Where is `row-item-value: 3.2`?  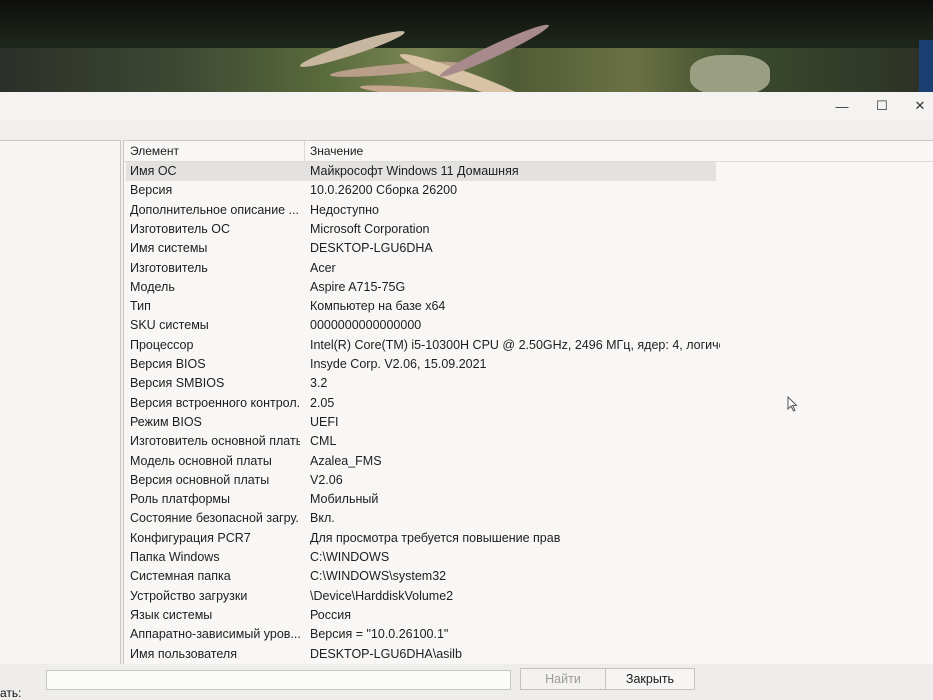 row-item-value: 3.2 is located at coordinates (319, 383).